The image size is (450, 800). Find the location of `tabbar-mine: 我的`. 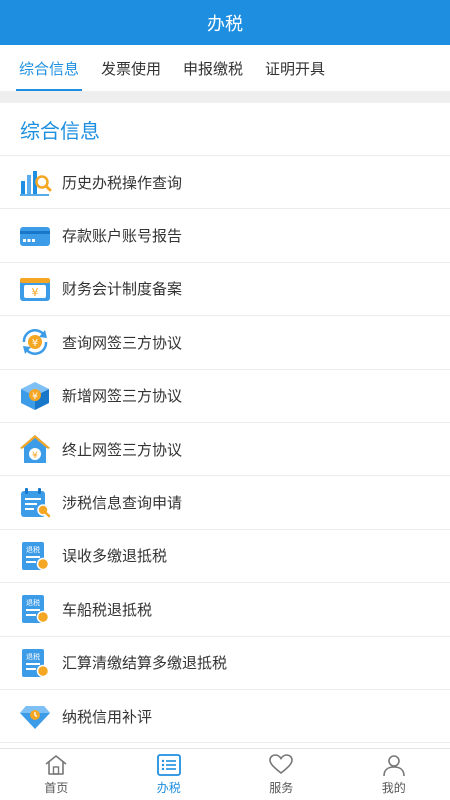

tabbar-mine: 我的 is located at coordinates (394, 774).